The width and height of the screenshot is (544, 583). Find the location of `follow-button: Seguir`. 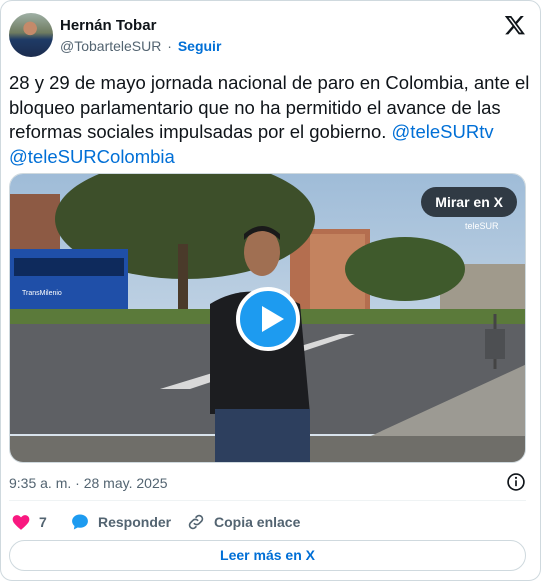

follow-button: Seguir is located at coordinates (200, 46).